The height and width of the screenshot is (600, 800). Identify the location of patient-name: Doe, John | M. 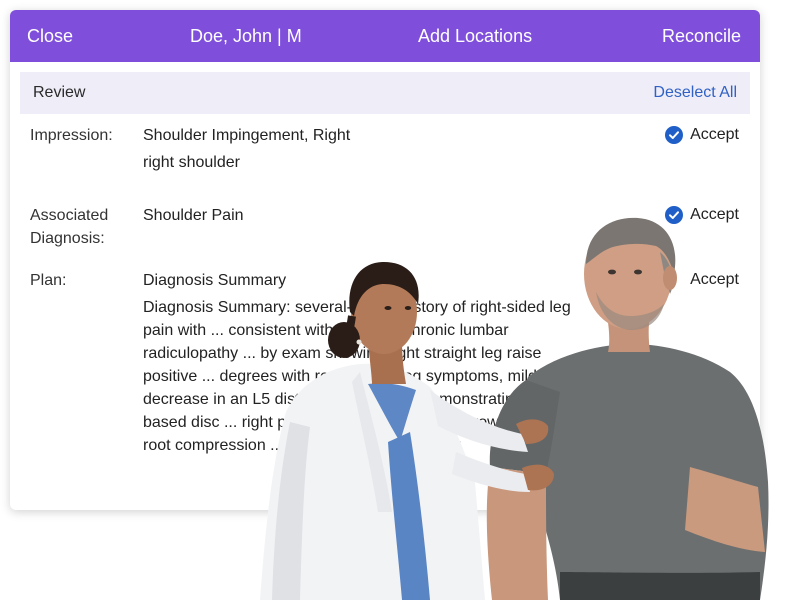
(246, 36).